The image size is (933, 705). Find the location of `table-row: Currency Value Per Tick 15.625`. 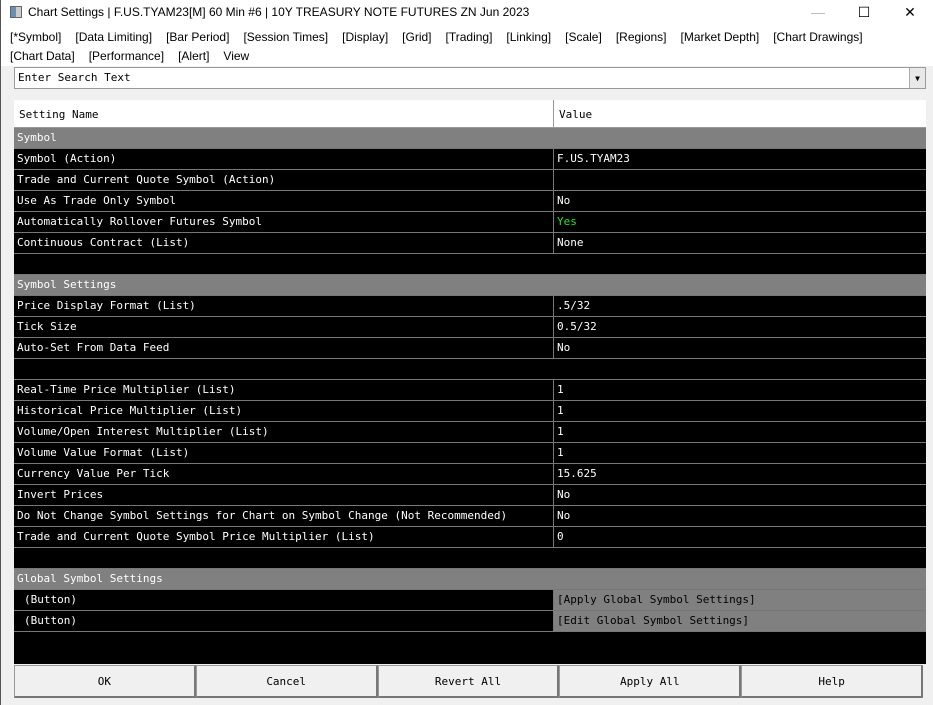

table-row: Currency Value Per Tick 15.625 is located at coordinates (470, 474).